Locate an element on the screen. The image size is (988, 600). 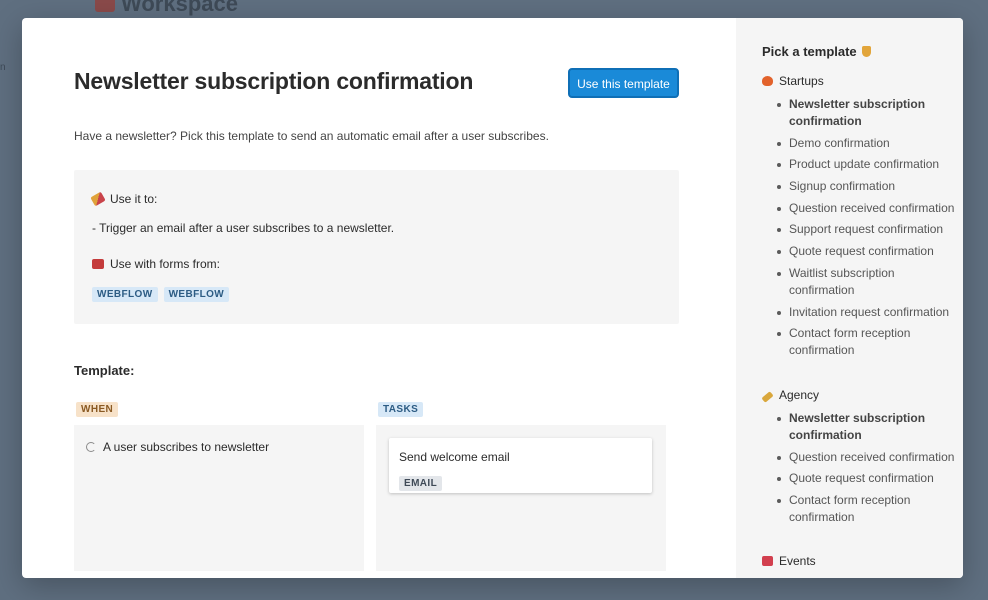
tasks-column: Send welcome email EMAIL is located at coordinates (521, 498).